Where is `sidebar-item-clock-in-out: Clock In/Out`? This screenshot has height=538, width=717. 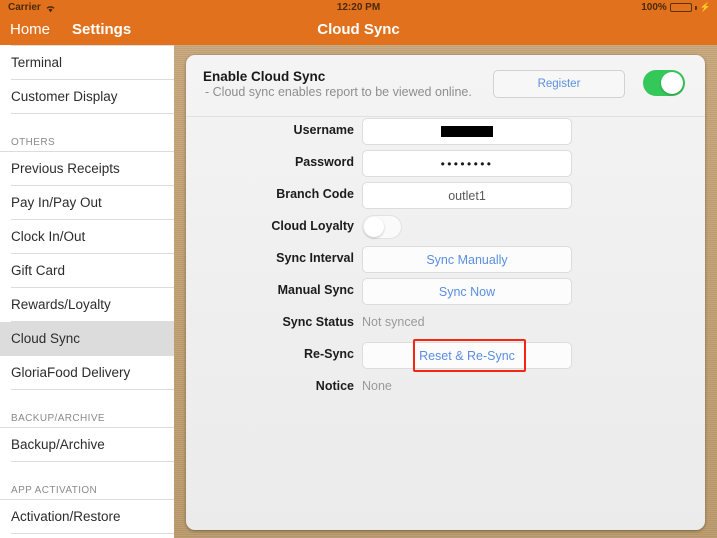 sidebar-item-clock-in-out: Clock In/Out is located at coordinates (87, 236).